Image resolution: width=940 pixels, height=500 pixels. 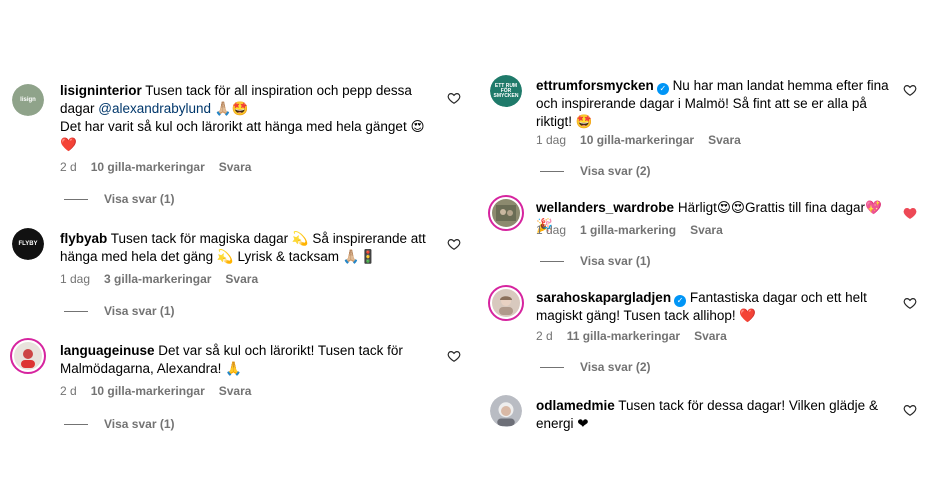 I want to click on odlamedmie-photo-avatar-icon, so click(x=506, y=411).